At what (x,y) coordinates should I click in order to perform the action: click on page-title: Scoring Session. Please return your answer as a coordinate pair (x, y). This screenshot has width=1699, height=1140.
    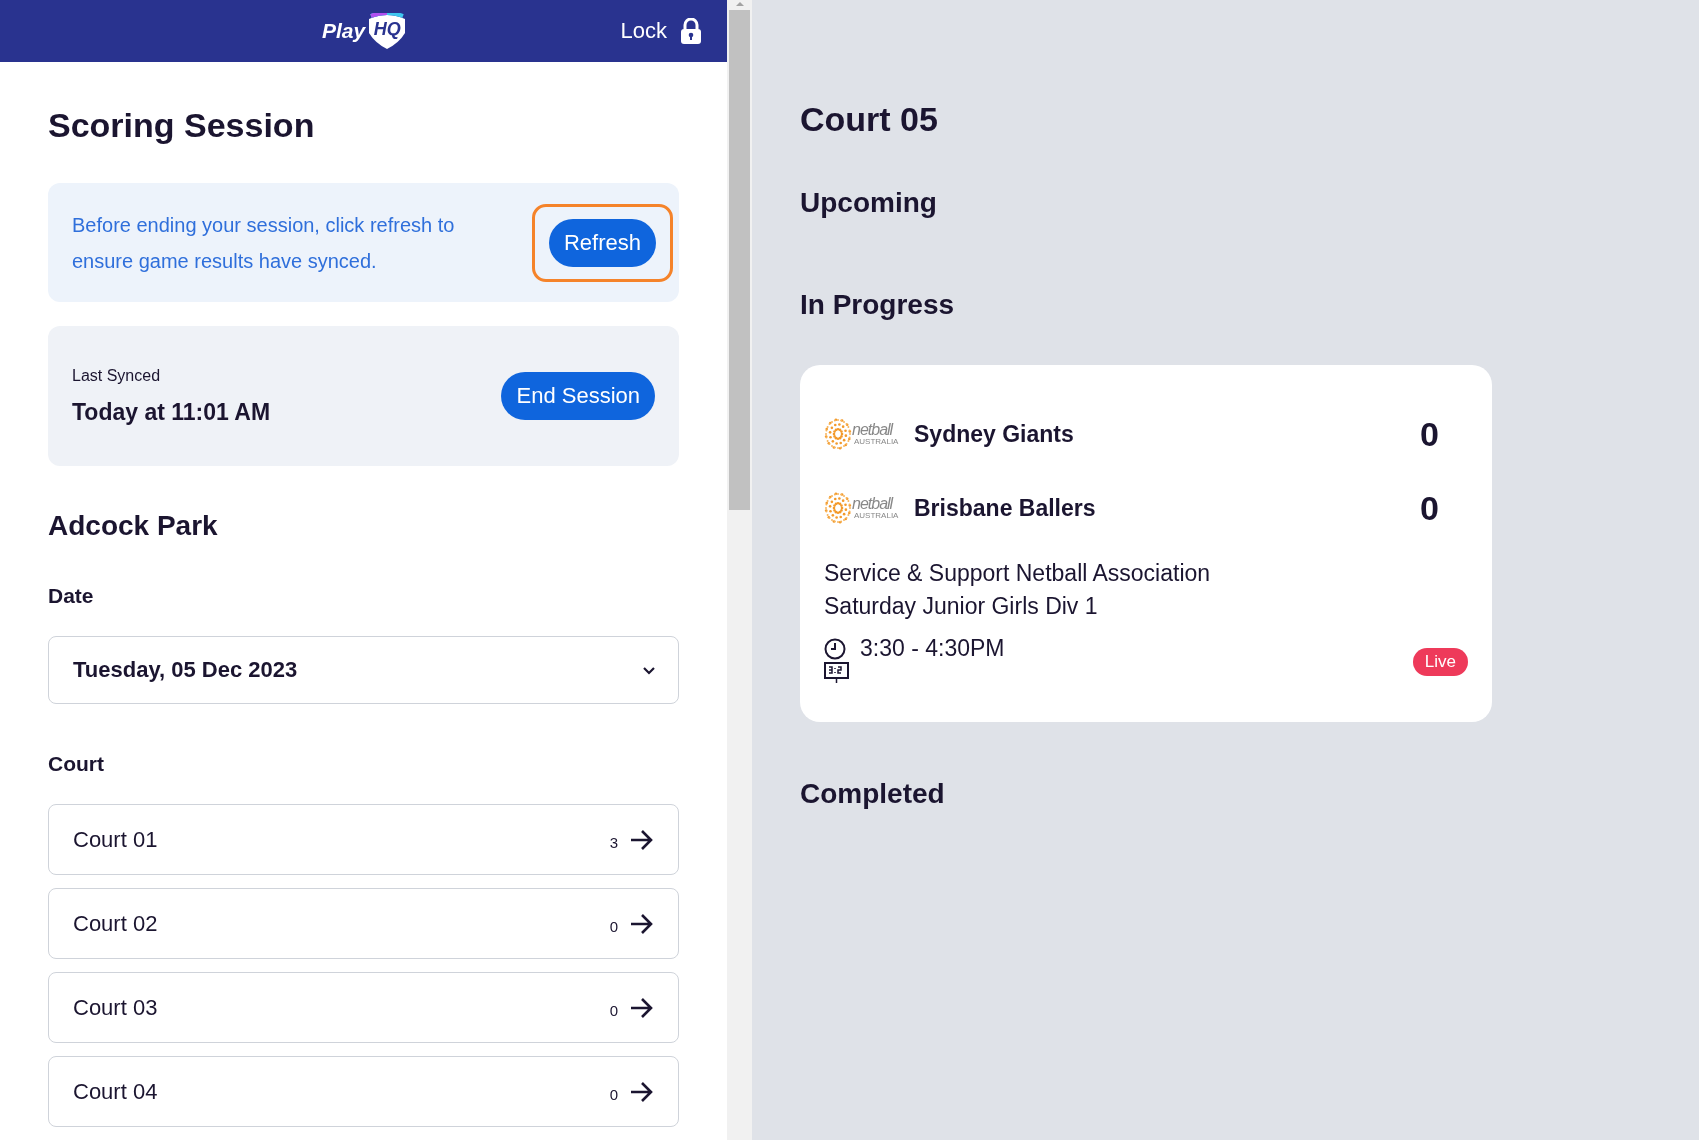
    Looking at the image, I should click on (182, 125).